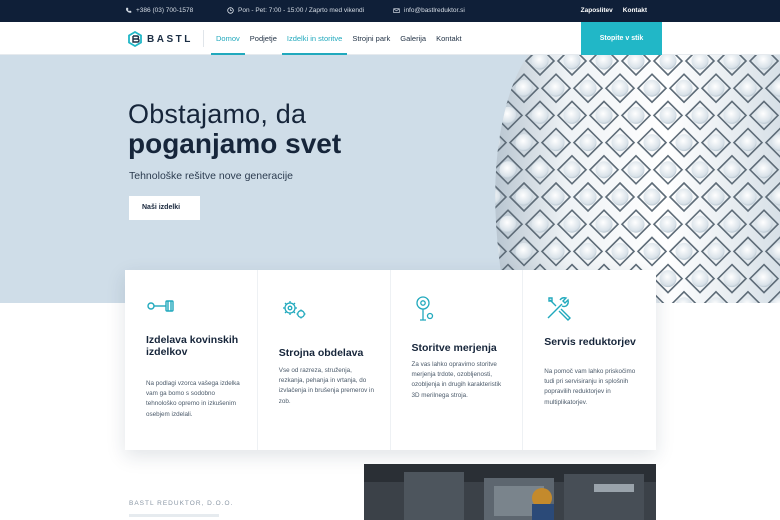 This screenshot has height=520, width=780. Describe the element at coordinates (294, 310) in the screenshot. I see `gears-icon` at that location.